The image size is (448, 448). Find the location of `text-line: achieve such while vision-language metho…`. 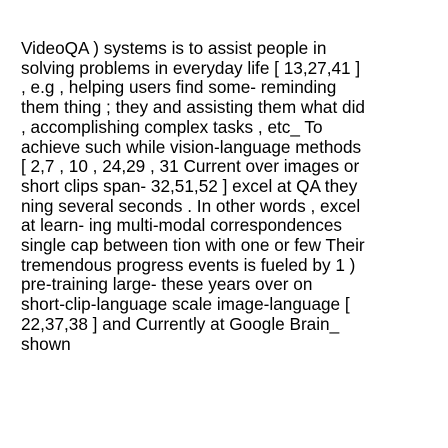

text-line: achieve such while vision-language metho… is located at coordinates (191, 146).